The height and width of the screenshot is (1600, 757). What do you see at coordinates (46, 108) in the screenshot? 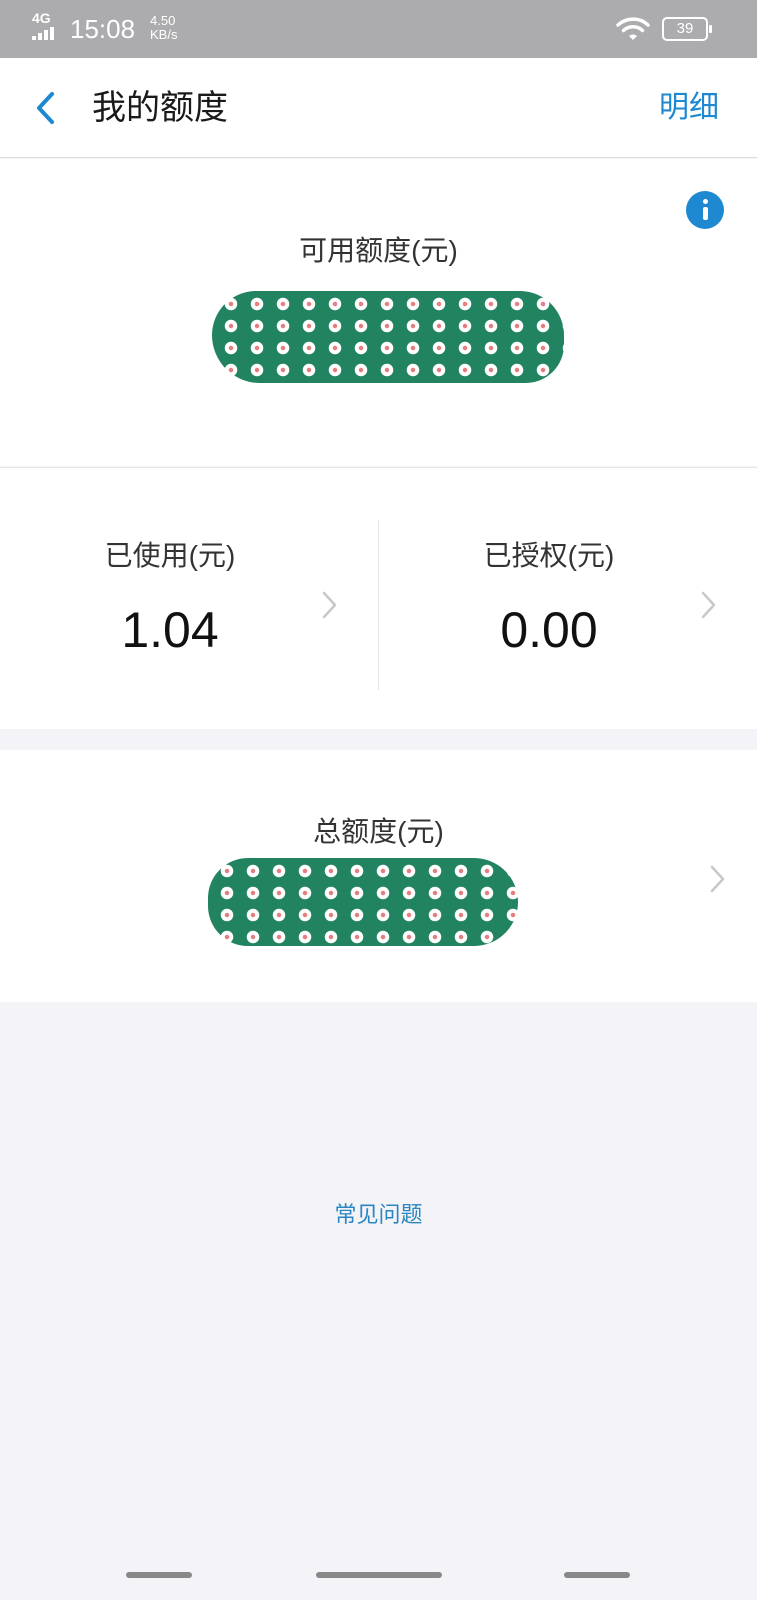
I see `chevron-left-icon` at bounding box center [46, 108].